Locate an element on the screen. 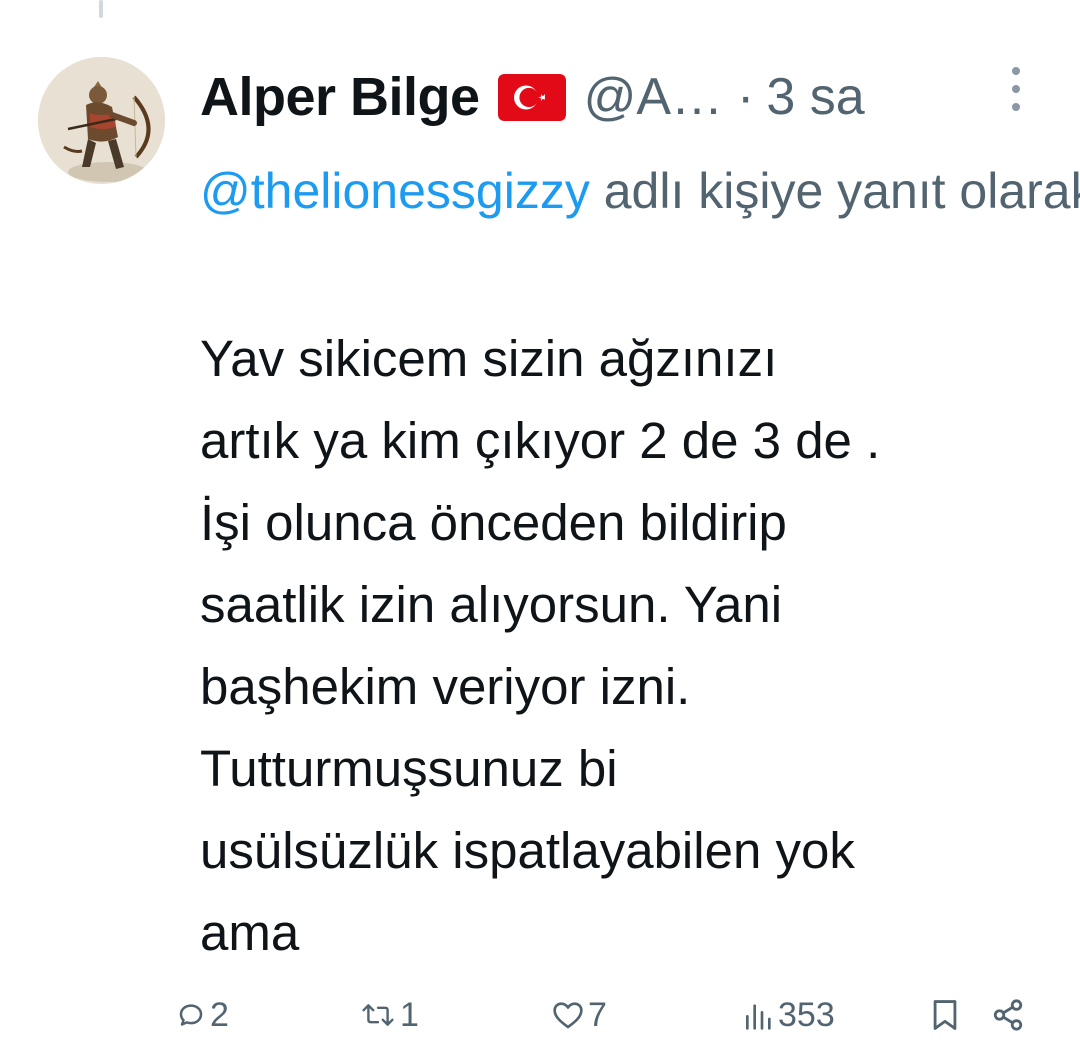 This screenshot has width=1080, height=1057. retweet-button: 1 is located at coordinates (389, 1015).